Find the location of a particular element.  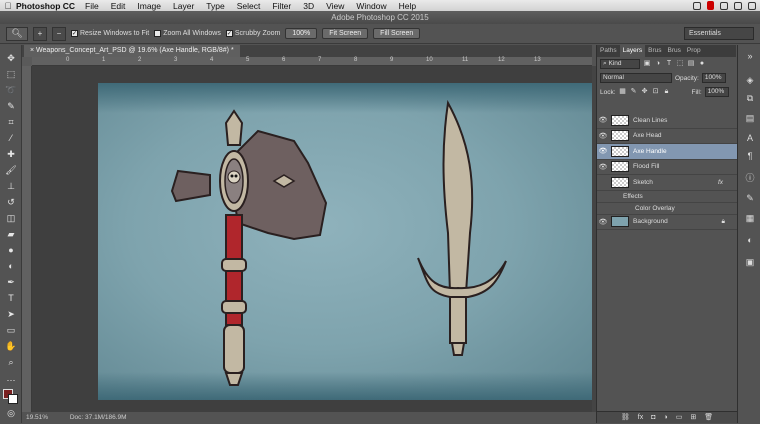

zoom-all-windows-checkbox: Zoom All Windows is located at coordinates (187, 33).